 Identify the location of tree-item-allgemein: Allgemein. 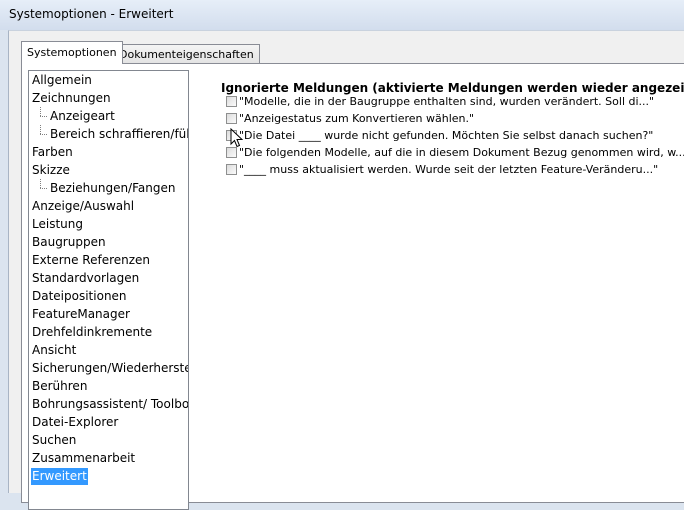
(62, 80).